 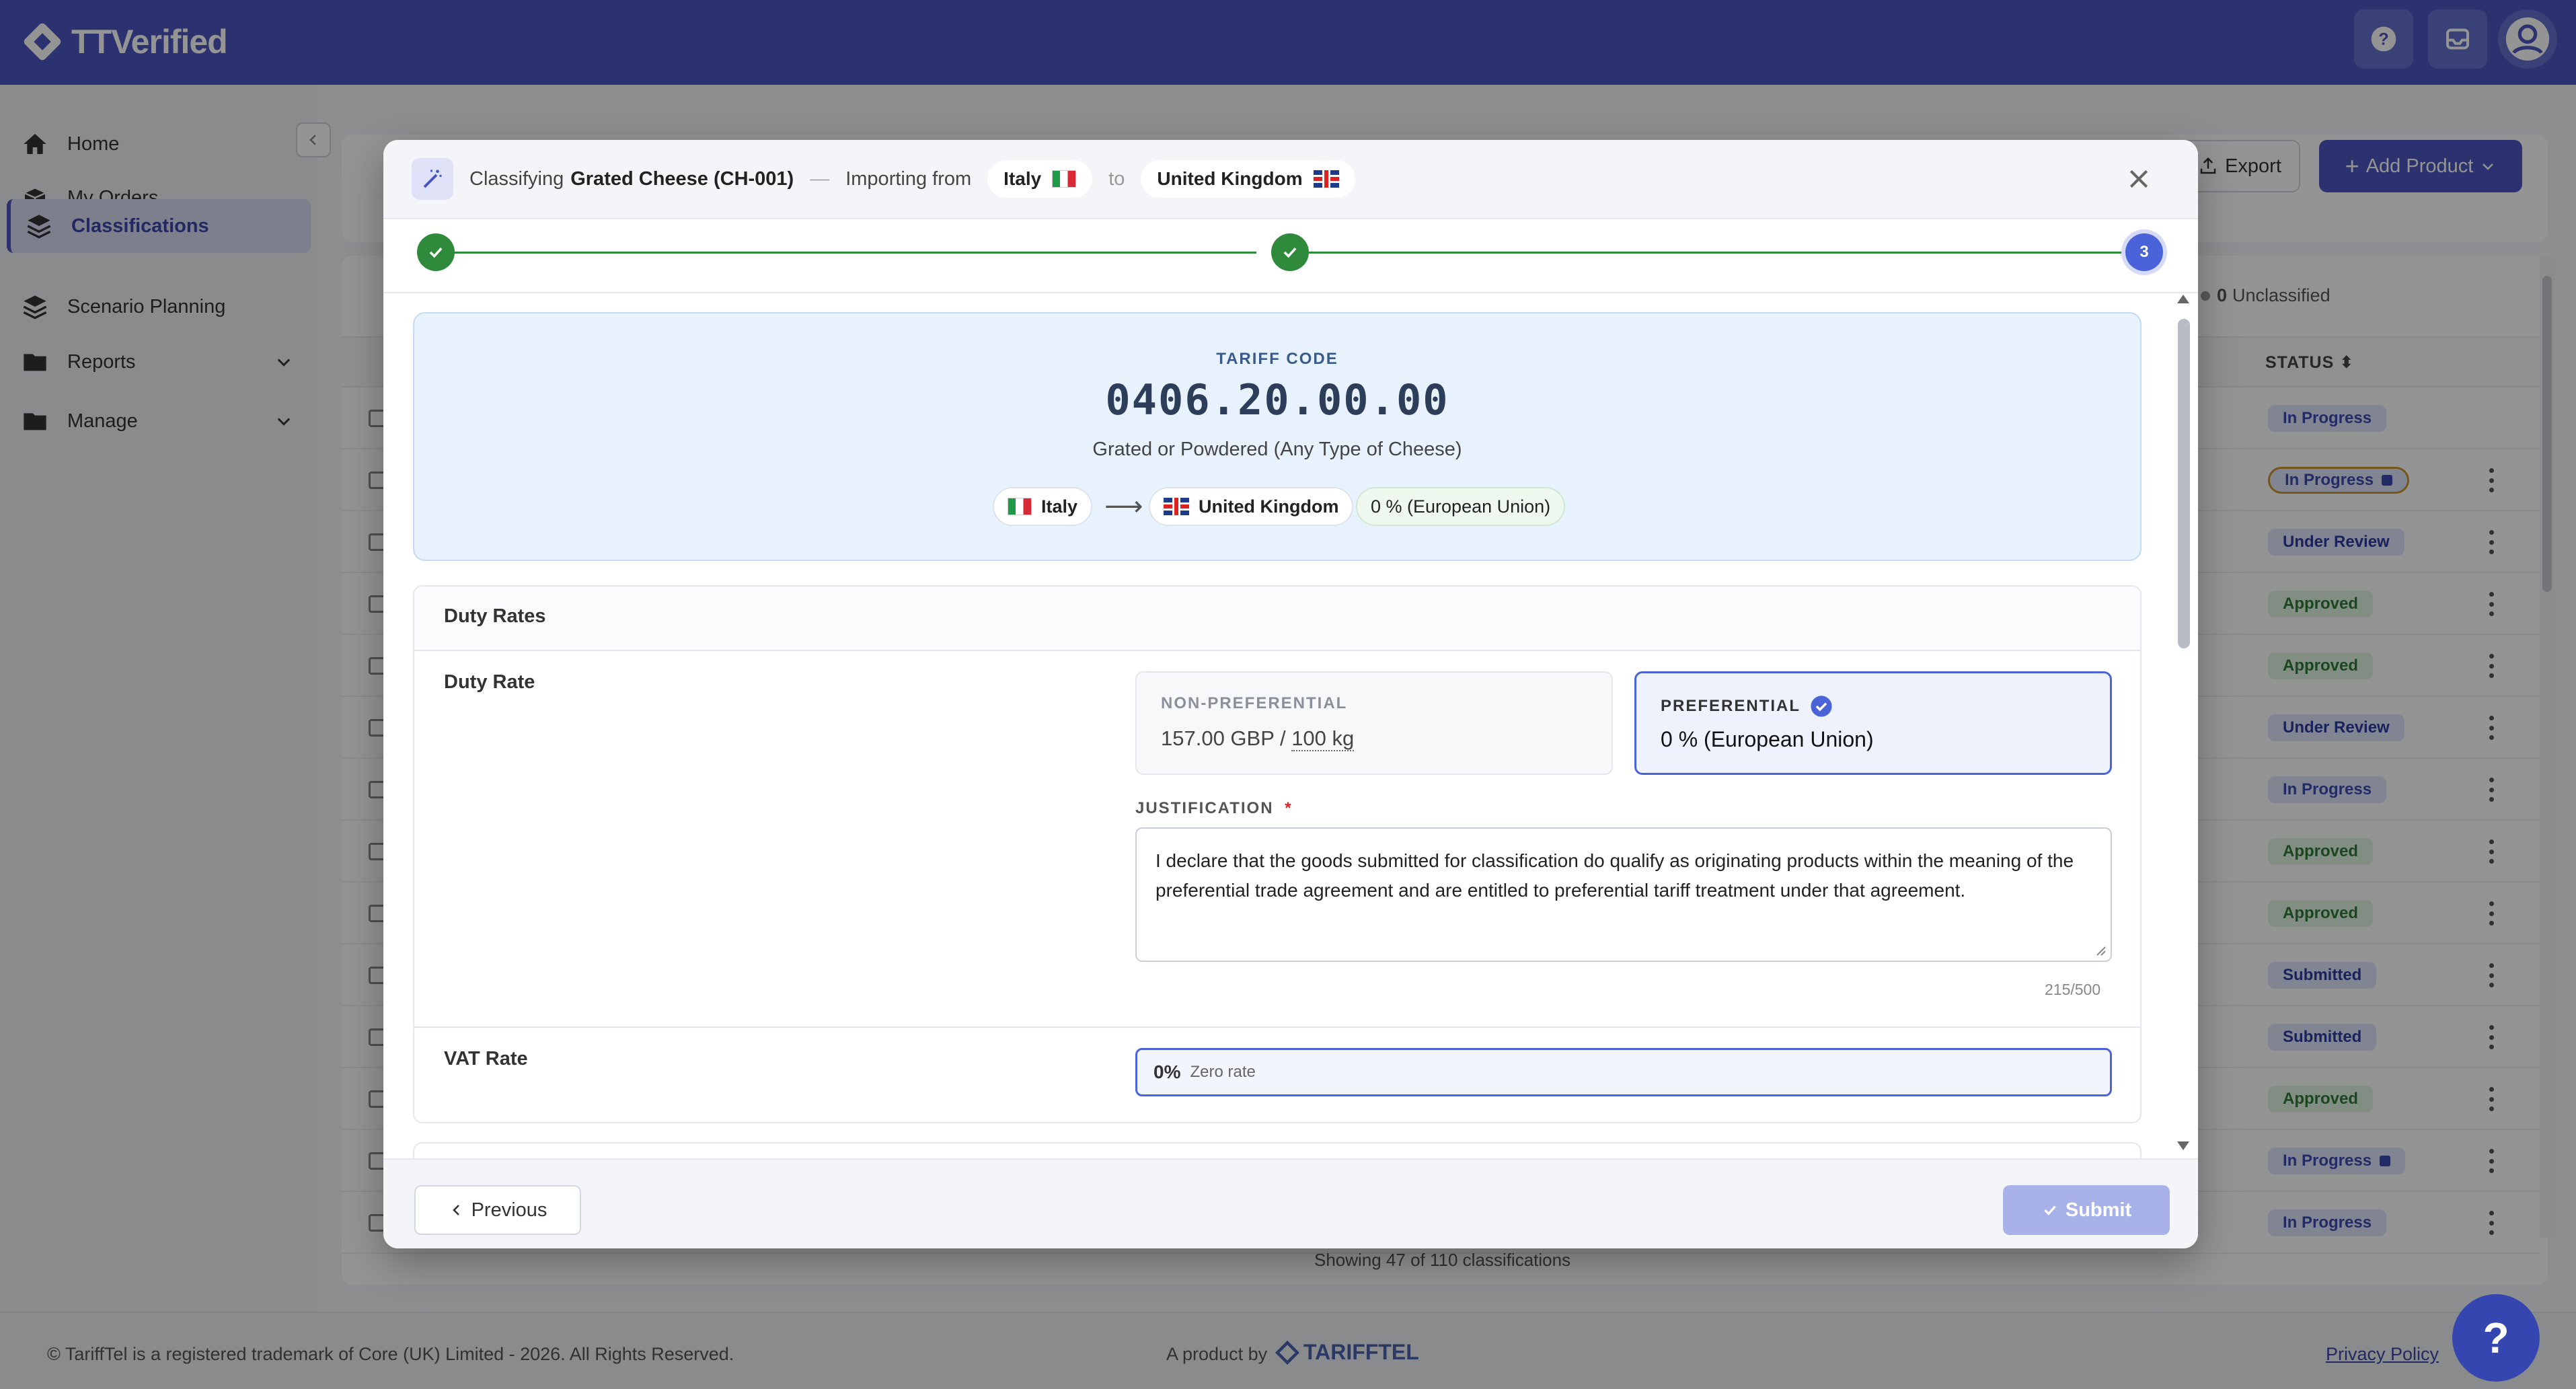 What do you see at coordinates (486, 1058) in the screenshot?
I see `vat-rate-label: VAT Rate` at bounding box center [486, 1058].